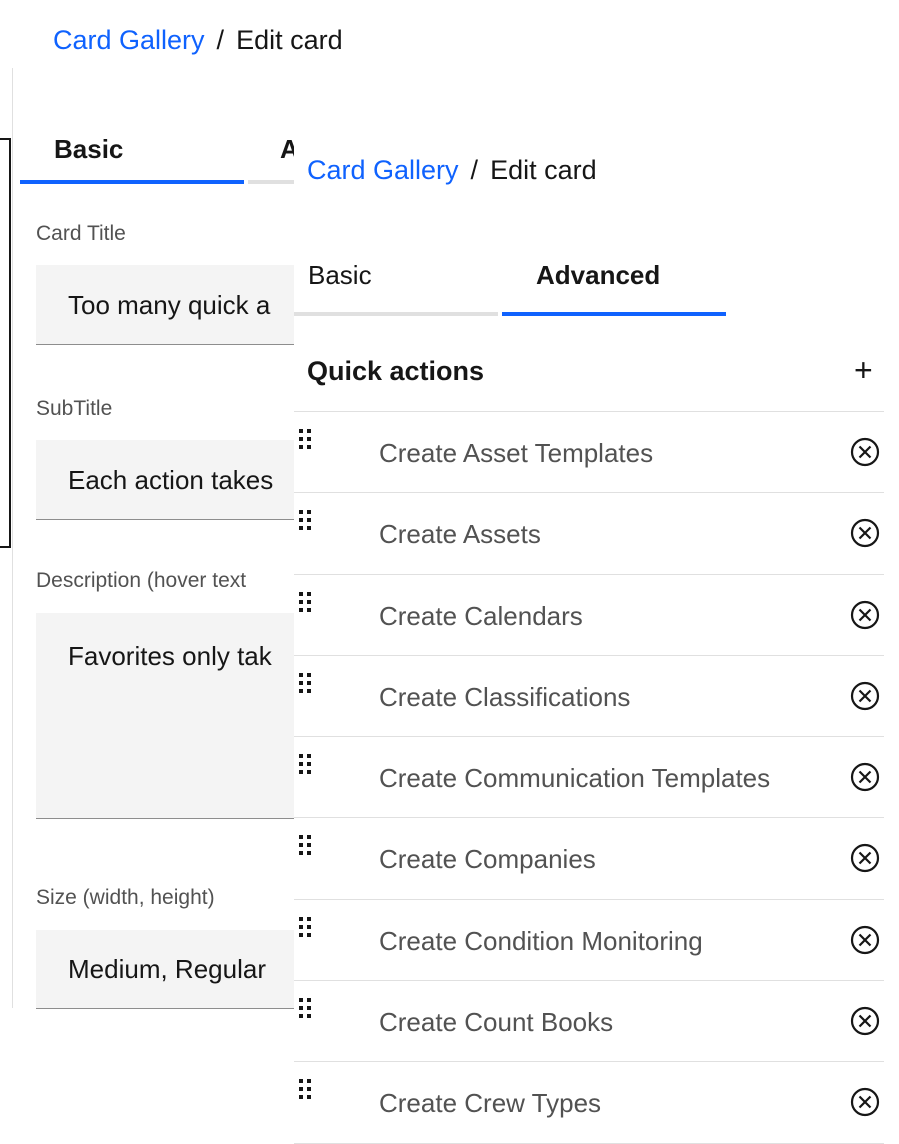 The width and height of the screenshot is (899, 1144). I want to click on list-item: Create Calendars, so click(589, 615).